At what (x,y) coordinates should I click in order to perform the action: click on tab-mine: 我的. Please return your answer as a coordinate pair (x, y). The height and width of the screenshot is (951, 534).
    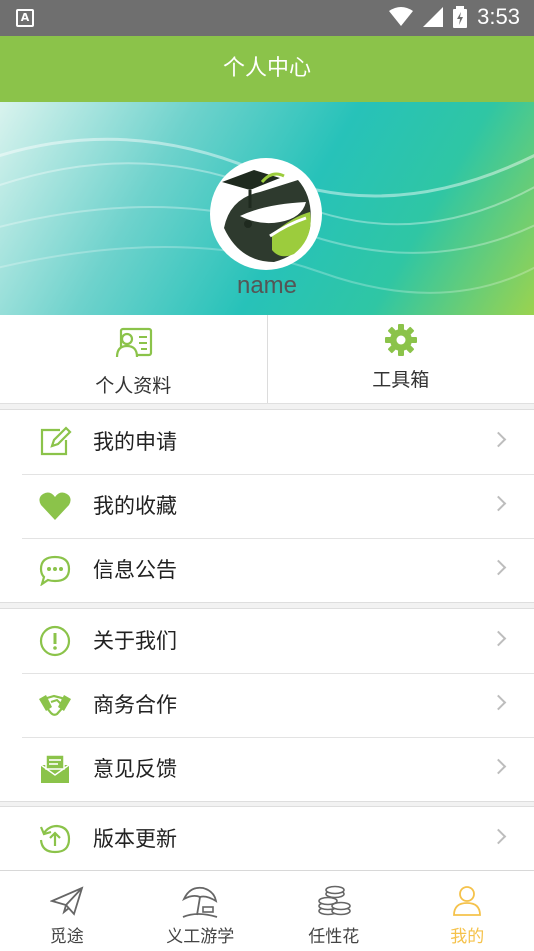
    Looking at the image, I should click on (467, 911).